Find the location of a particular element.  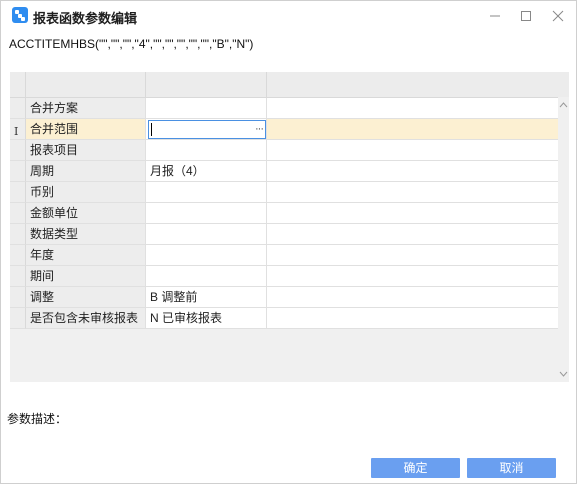

param-name-cell: 报表项目 is located at coordinates (86, 150).